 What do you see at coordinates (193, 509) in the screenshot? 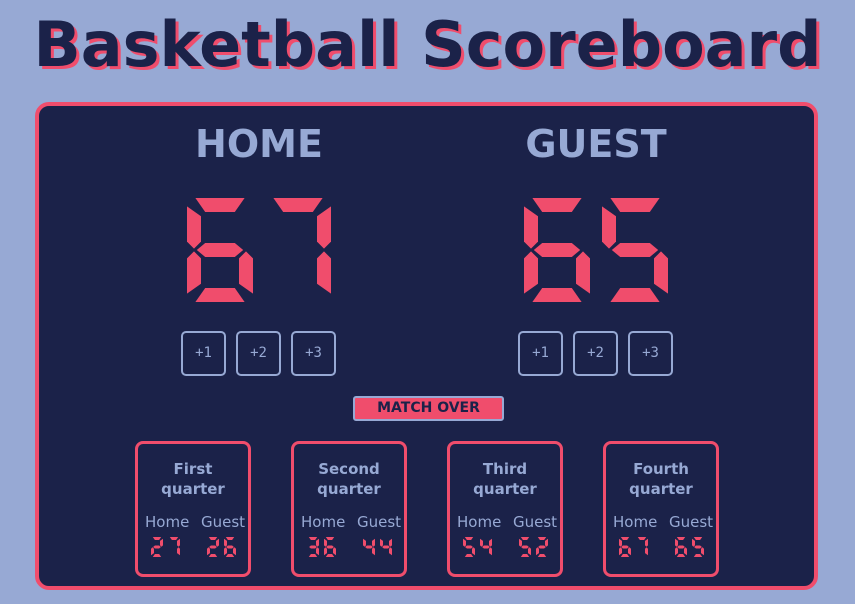
I see `quarter-card-first: First quarter Home Guest` at bounding box center [193, 509].